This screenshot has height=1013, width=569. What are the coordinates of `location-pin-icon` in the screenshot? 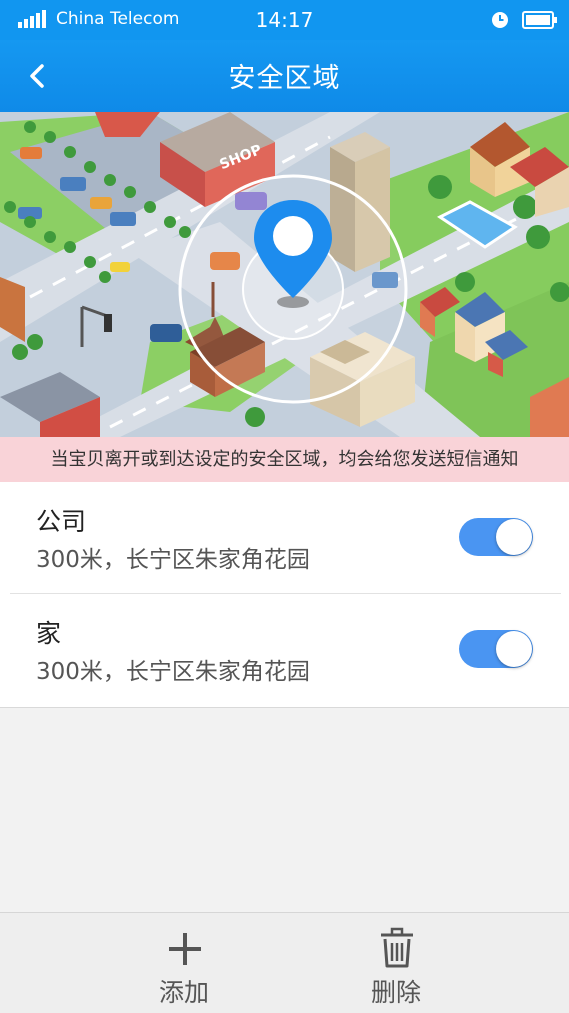 It's located at (293, 254).